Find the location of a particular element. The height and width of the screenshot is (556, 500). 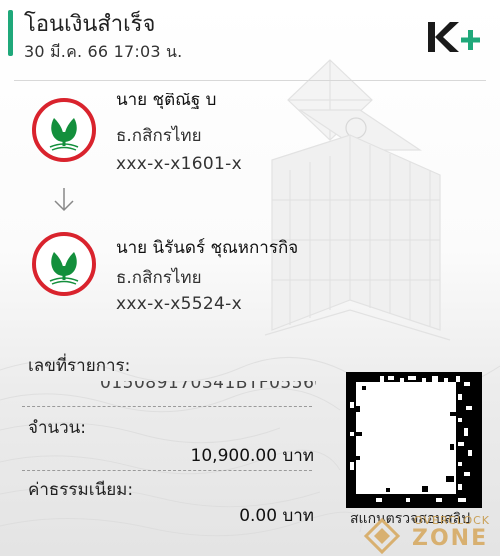

verification-qr-code is located at coordinates (414, 440).